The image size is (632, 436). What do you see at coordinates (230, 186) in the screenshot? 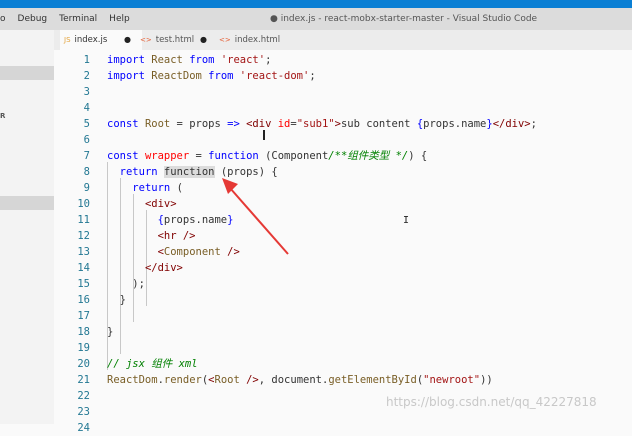
I see `annotation-arrow-head` at bounding box center [230, 186].